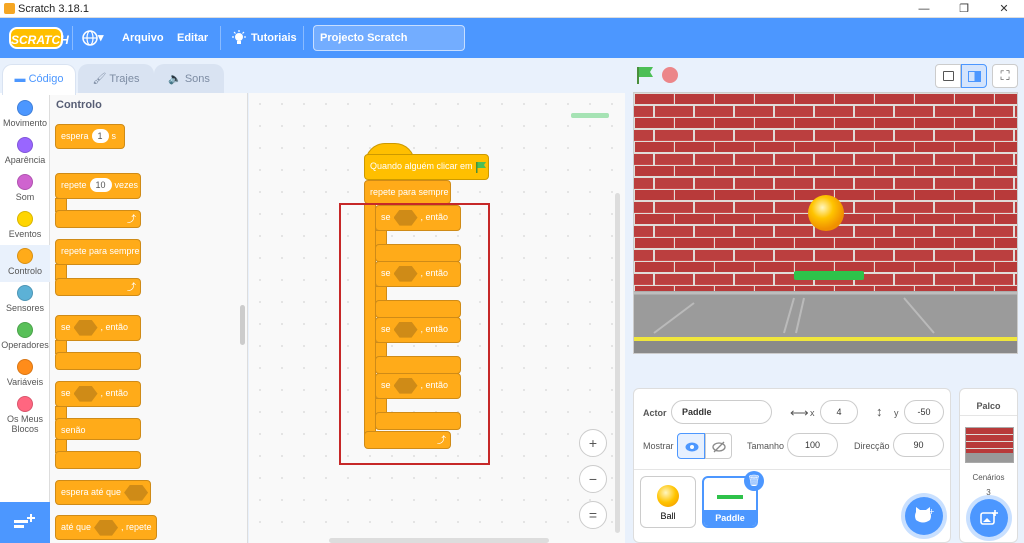 The width and height of the screenshot is (1024, 543). Describe the element at coordinates (918, 445) in the screenshot. I see `direction-input: 90` at that location.